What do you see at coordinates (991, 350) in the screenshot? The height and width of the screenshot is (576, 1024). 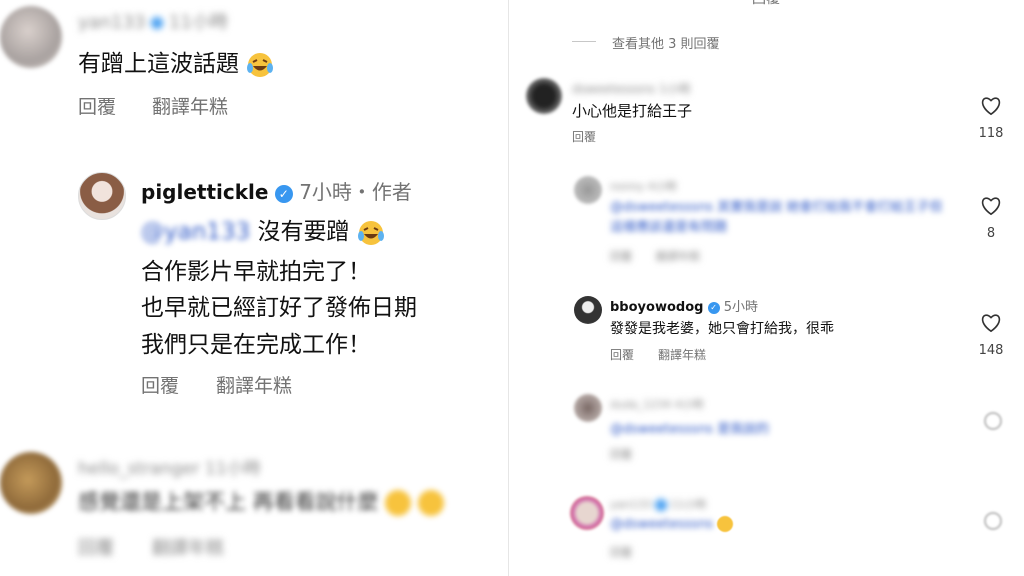 I see `like-count: 148` at bounding box center [991, 350].